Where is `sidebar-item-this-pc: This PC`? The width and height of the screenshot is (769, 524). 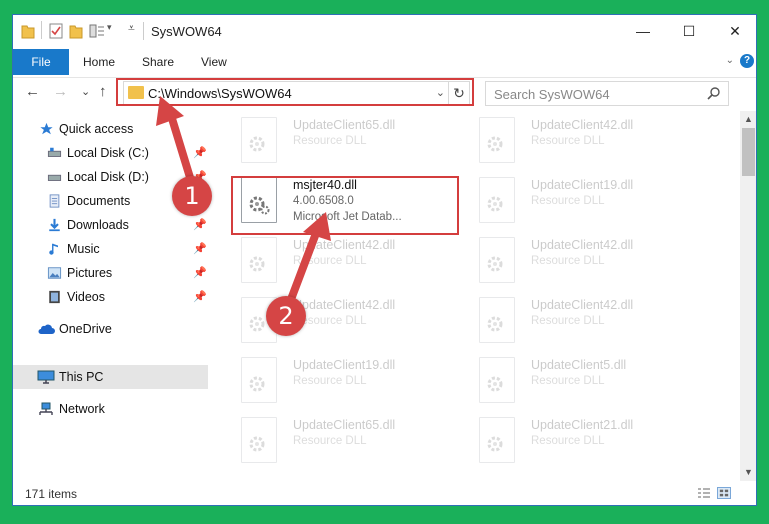 sidebar-item-this-pc: This PC is located at coordinates (110, 377).